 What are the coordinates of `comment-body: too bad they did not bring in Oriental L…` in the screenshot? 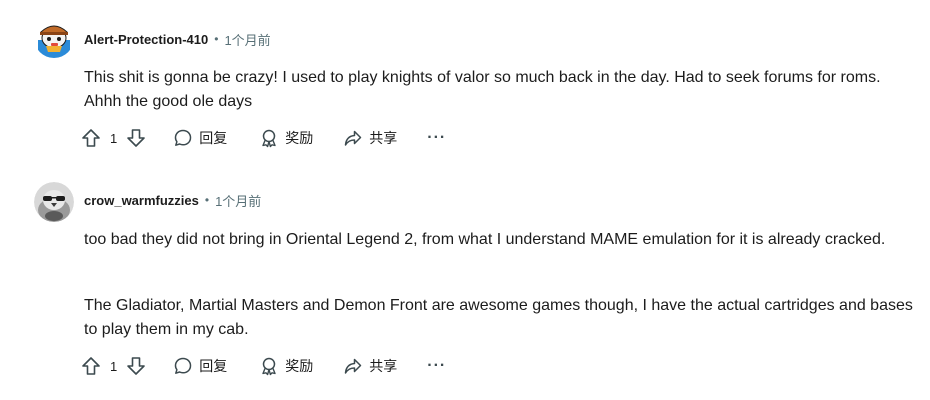 It's located at (499, 240).